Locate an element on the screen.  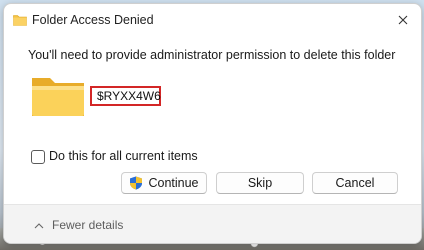
continue-button-label: Continue is located at coordinates (173, 183).